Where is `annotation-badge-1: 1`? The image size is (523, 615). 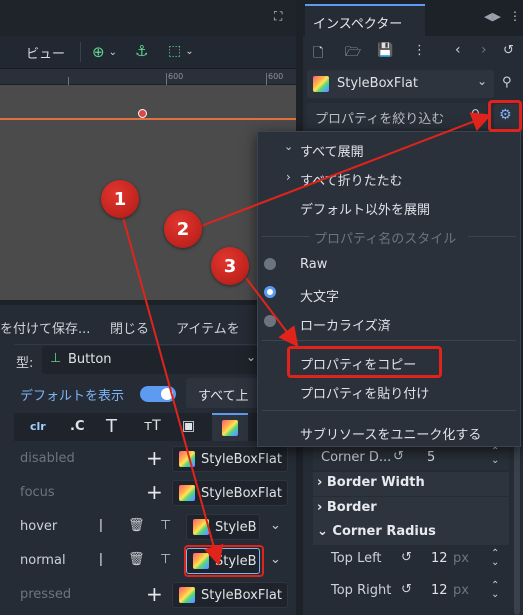 annotation-badge-1: 1 is located at coordinates (120, 199).